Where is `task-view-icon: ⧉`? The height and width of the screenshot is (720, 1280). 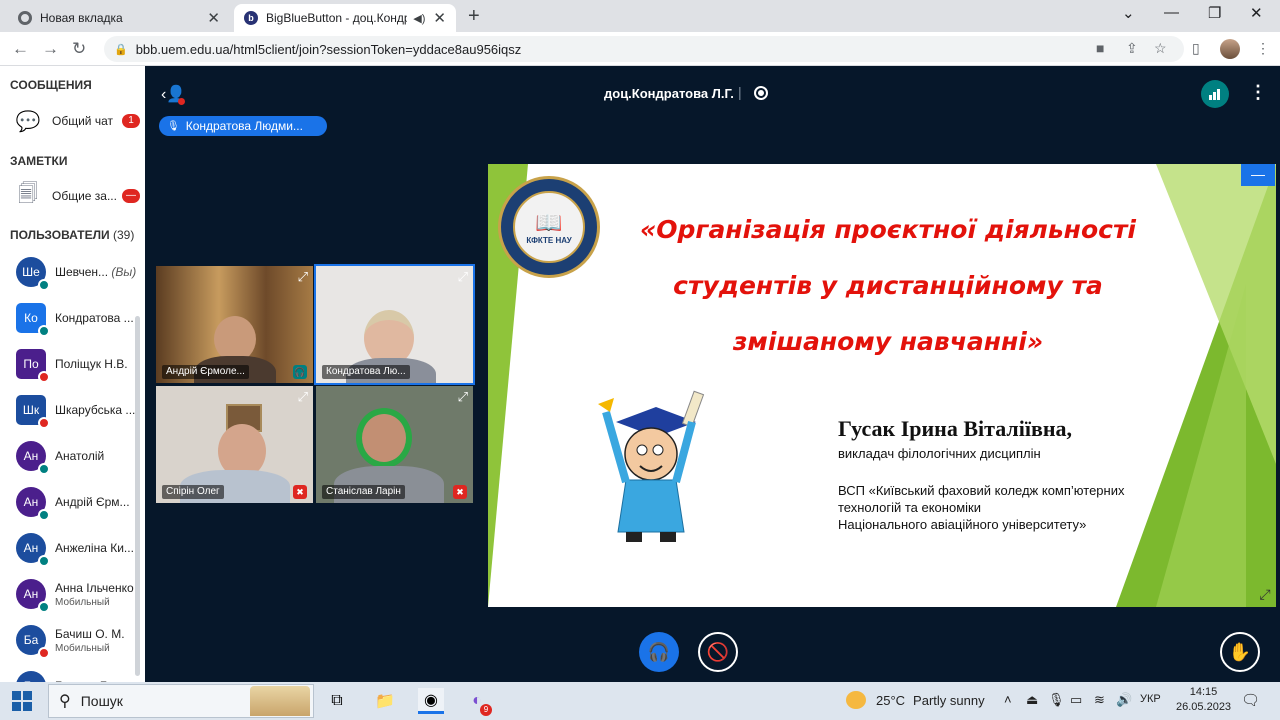 task-view-icon: ⧉ is located at coordinates (337, 701).